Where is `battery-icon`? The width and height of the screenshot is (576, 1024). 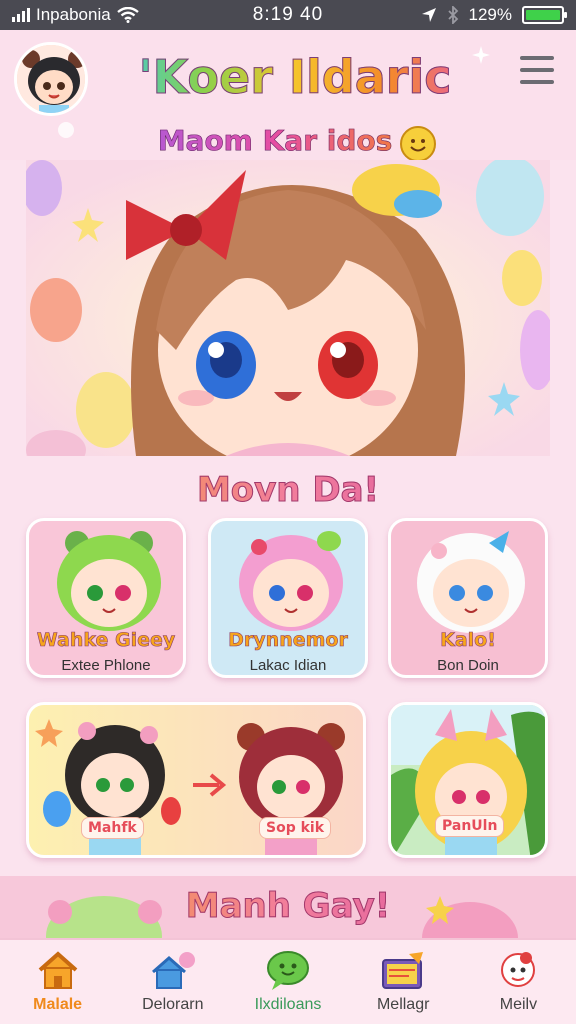
battery-icon is located at coordinates (544, 15).